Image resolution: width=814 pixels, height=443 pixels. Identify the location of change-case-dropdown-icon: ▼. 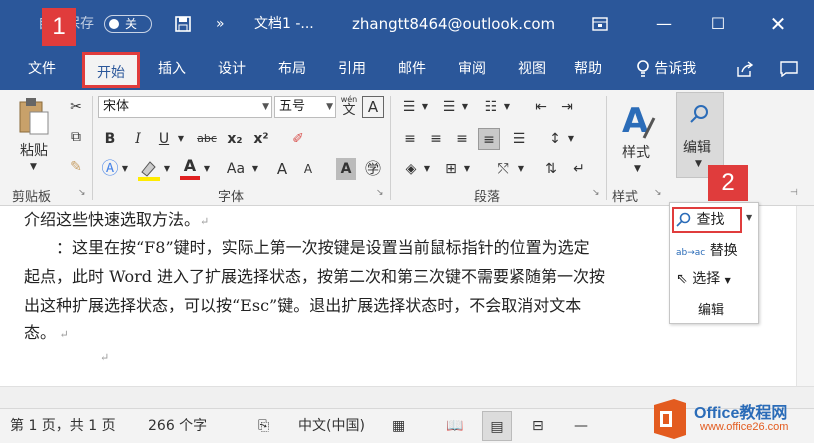
(255, 169).